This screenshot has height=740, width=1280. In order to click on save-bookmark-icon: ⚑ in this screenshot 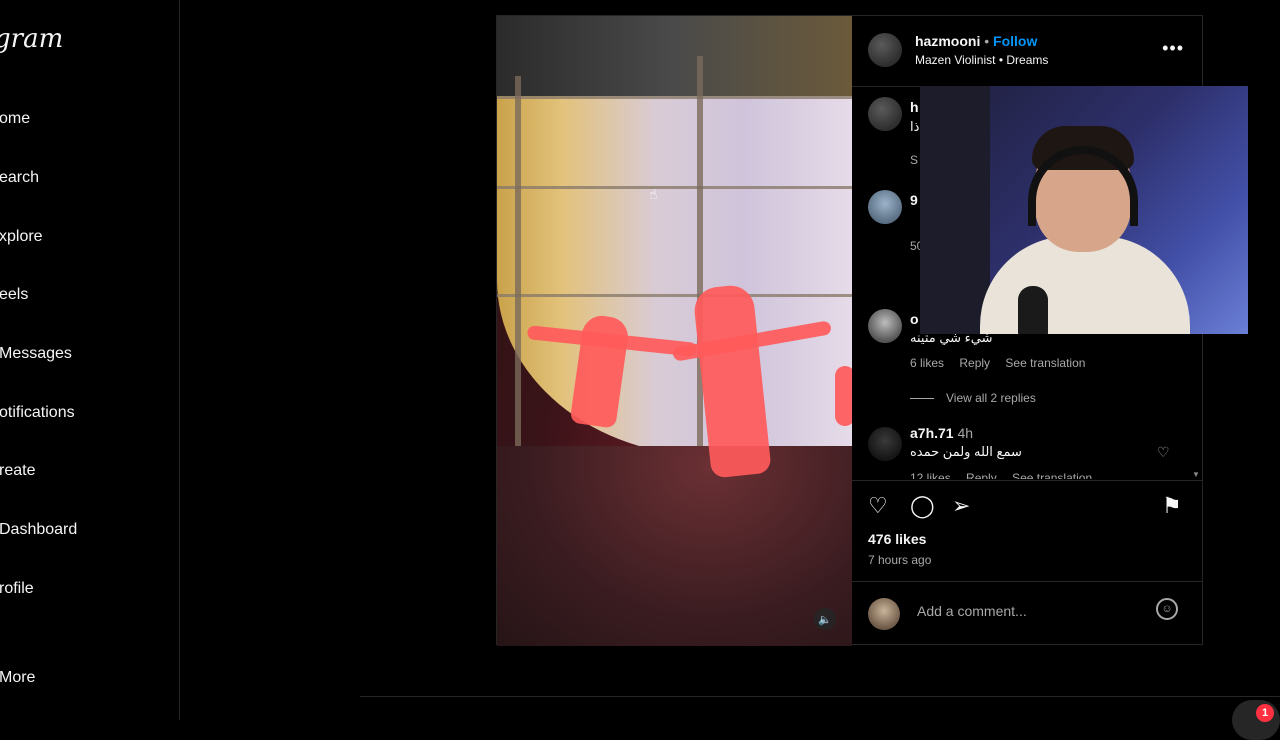, I will do `click(1172, 506)`.